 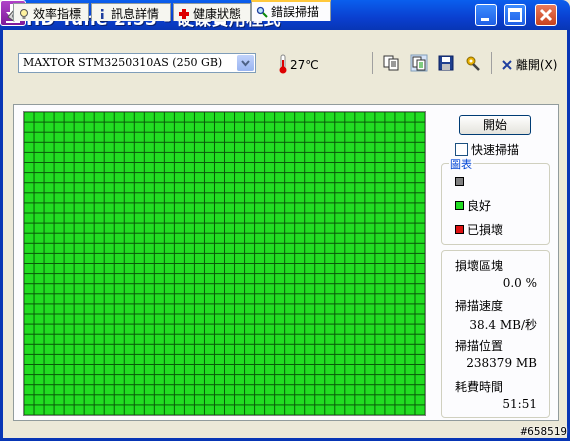 I want to click on copy-icon, so click(x=391, y=63).